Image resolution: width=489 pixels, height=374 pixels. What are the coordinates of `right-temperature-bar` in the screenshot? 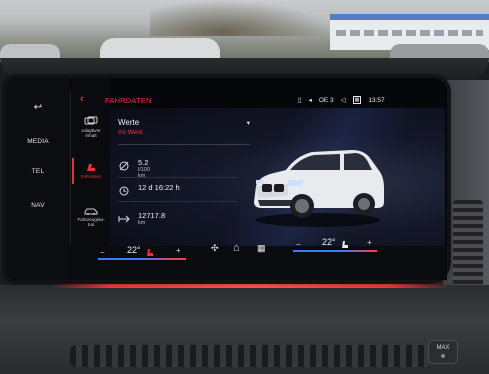 It's located at (335, 251).